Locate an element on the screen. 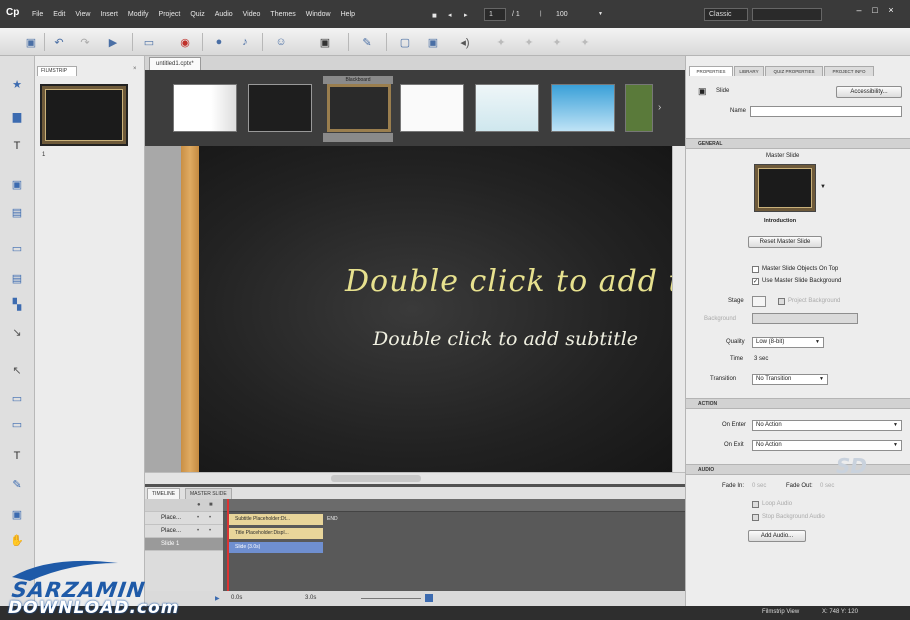  scroll-thumb is located at coordinates (376, 478).